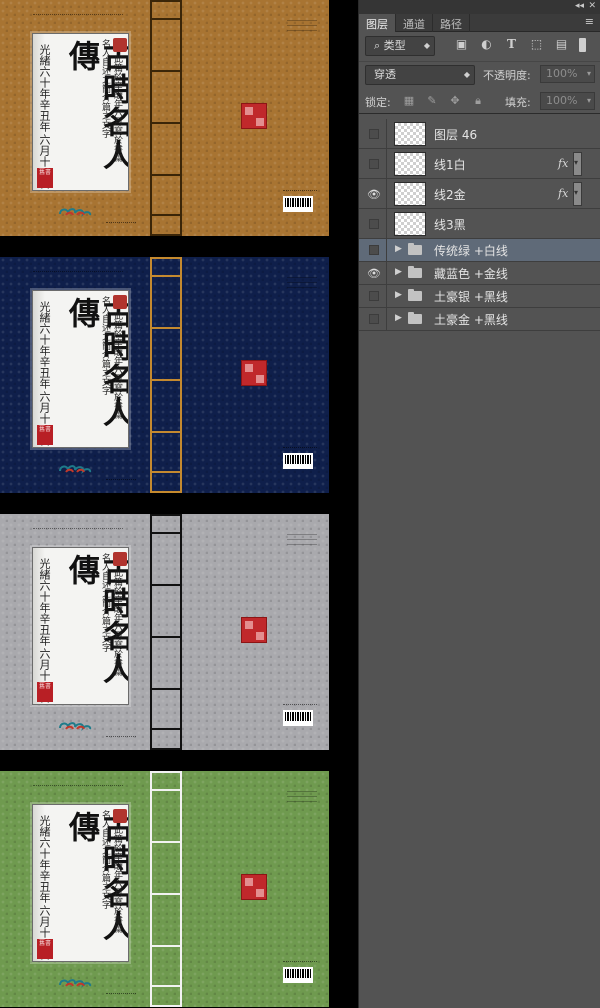 This screenshot has width=600, height=1008. Describe the element at coordinates (117, 365) in the screenshot. I see `cover-description-2: 此篇於辛醜年六月寫於書齋` at that location.